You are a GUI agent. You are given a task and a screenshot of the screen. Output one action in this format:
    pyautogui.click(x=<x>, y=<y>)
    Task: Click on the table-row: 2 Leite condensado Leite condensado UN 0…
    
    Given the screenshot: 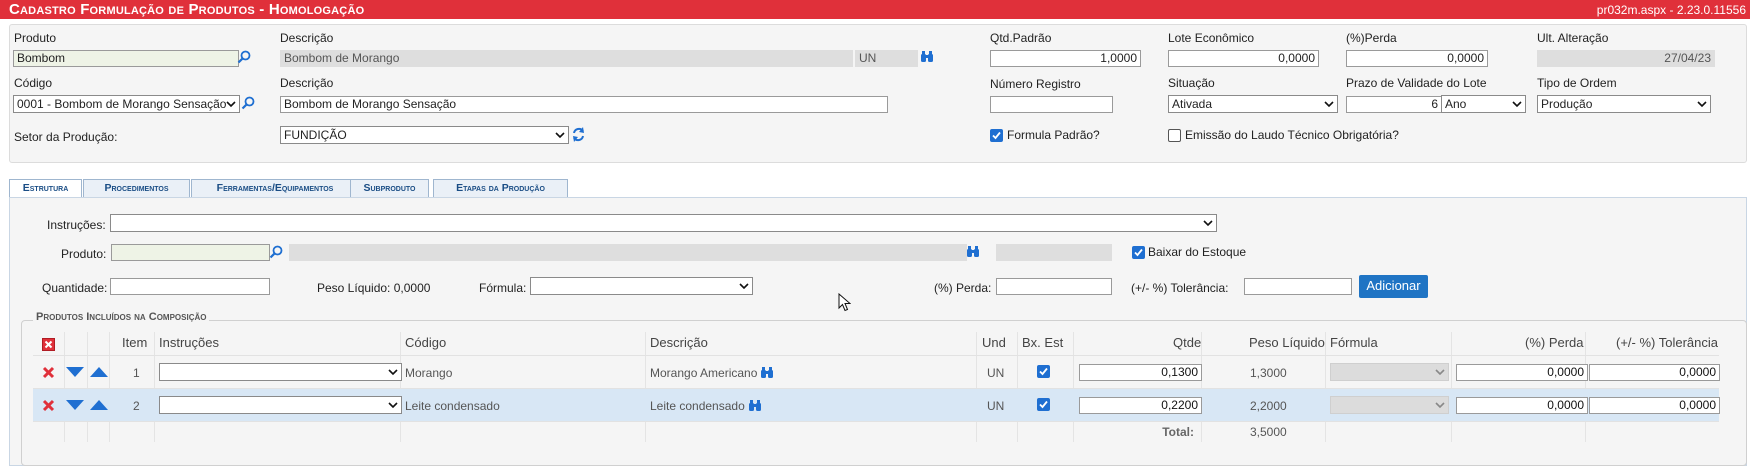 What is the action you would take?
    pyautogui.click(x=876, y=405)
    